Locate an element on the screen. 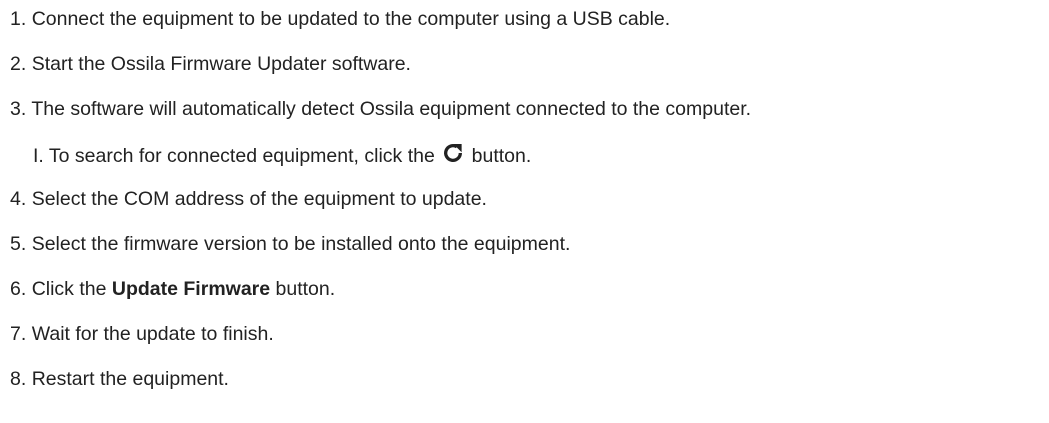 The image size is (1049, 423). step-number: 8. is located at coordinates (18, 379).